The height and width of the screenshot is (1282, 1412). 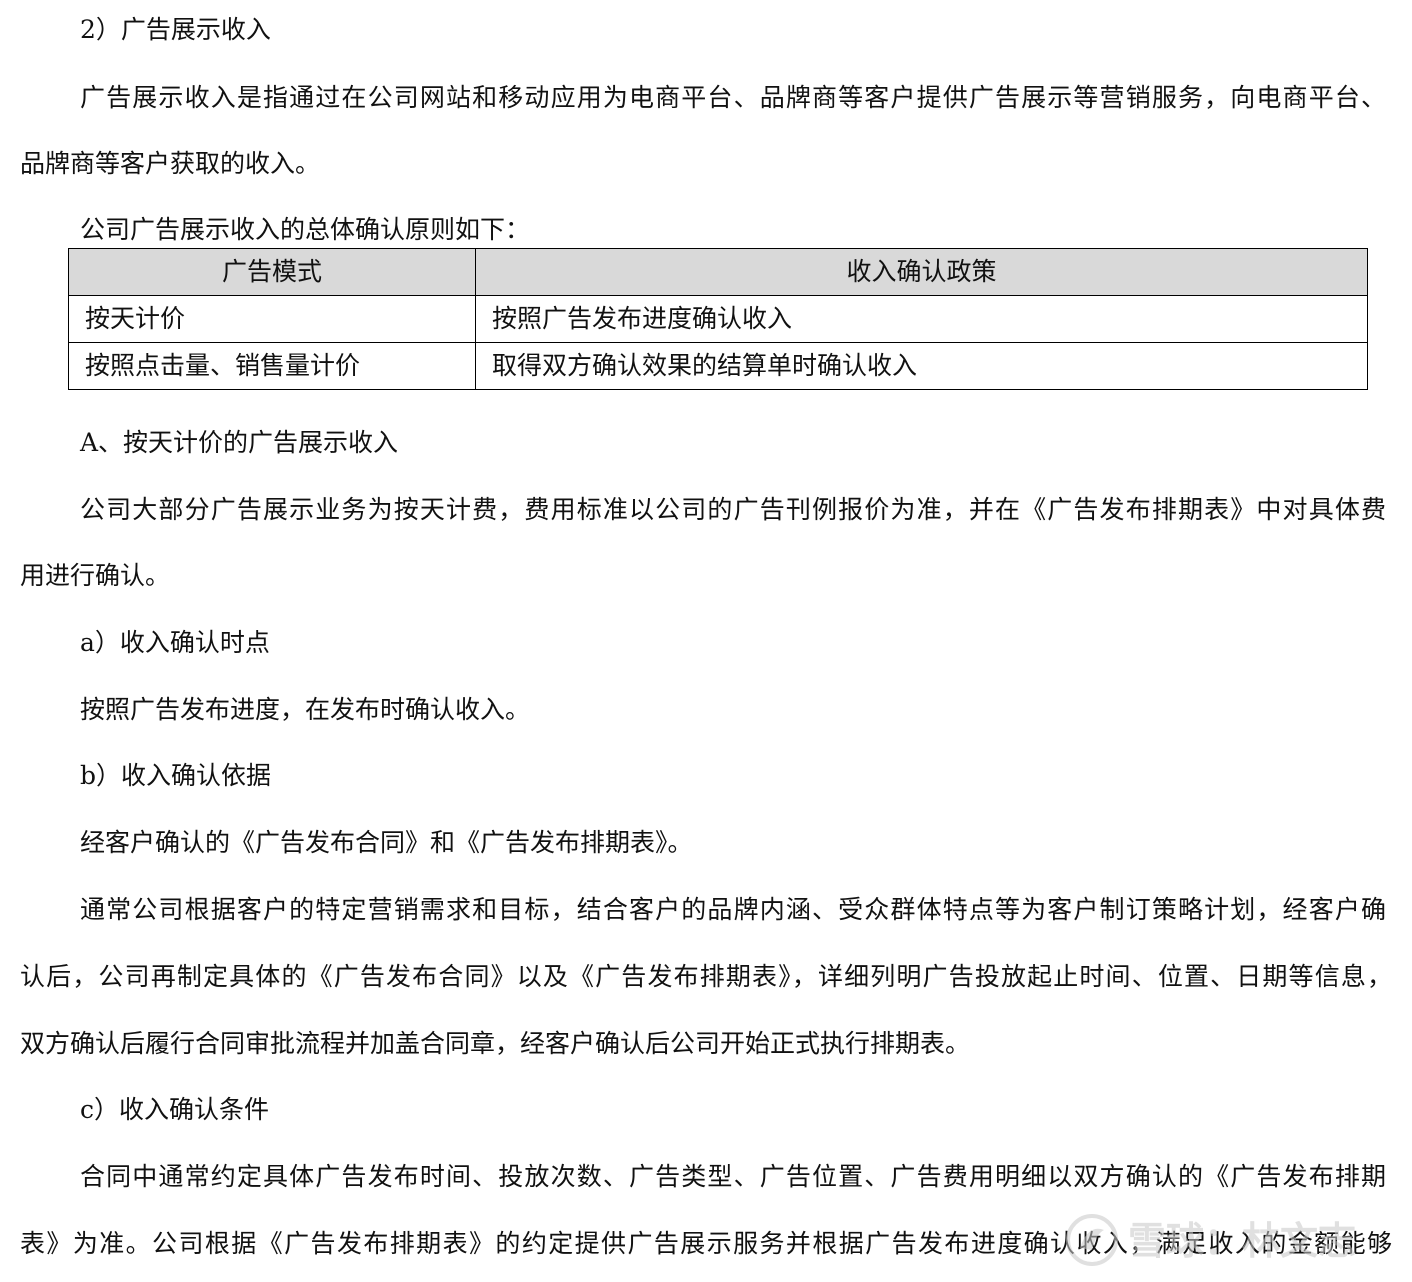 I want to click on sub-b-title: b）收入确认依据, so click(x=176, y=775).